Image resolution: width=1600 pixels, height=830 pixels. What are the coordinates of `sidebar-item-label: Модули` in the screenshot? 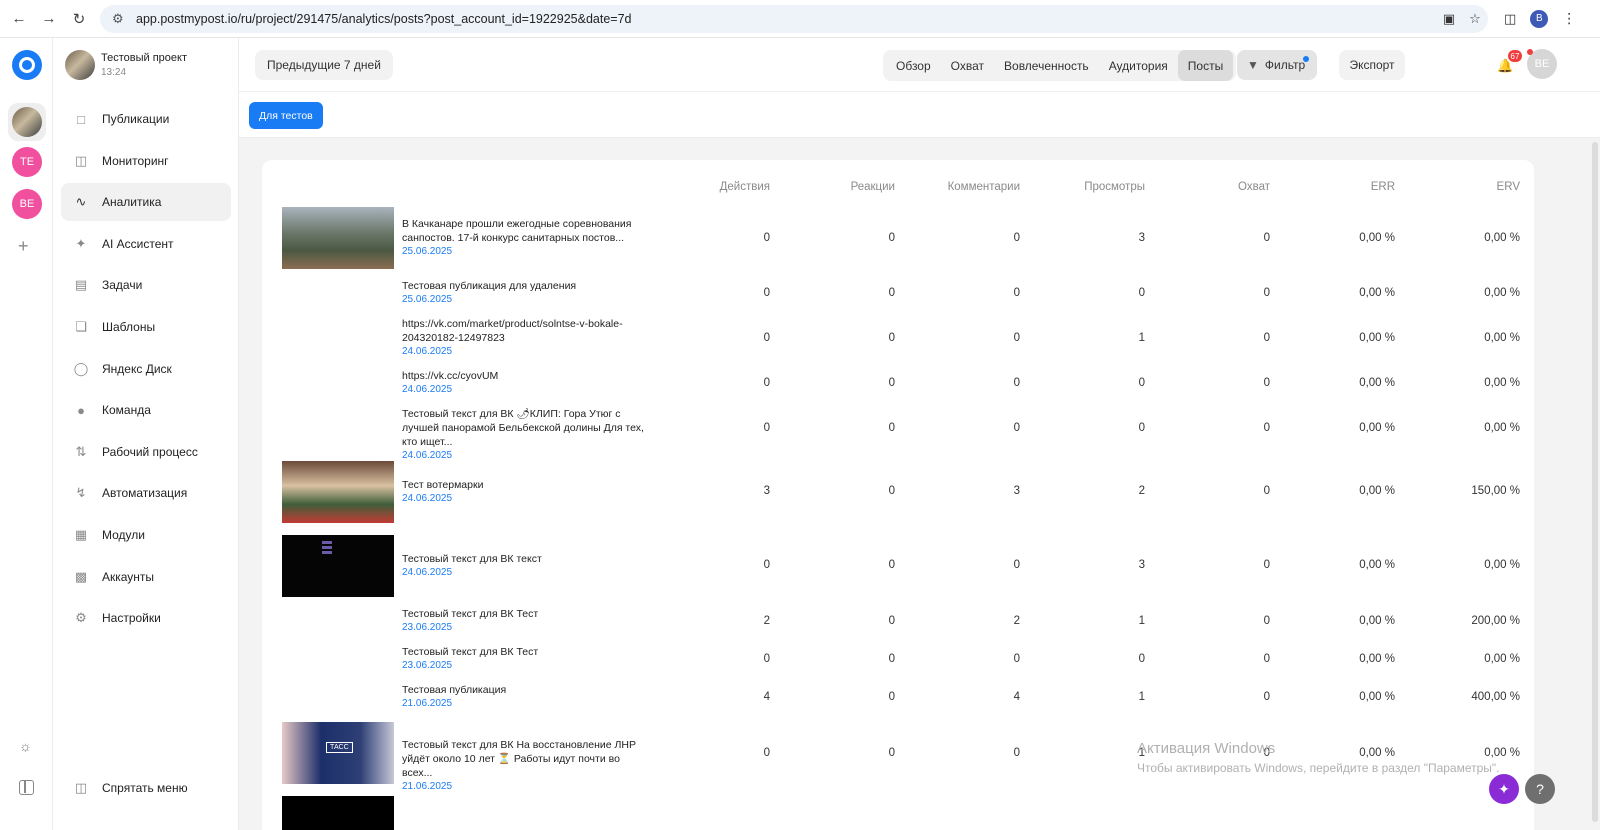 It's located at (123, 534).